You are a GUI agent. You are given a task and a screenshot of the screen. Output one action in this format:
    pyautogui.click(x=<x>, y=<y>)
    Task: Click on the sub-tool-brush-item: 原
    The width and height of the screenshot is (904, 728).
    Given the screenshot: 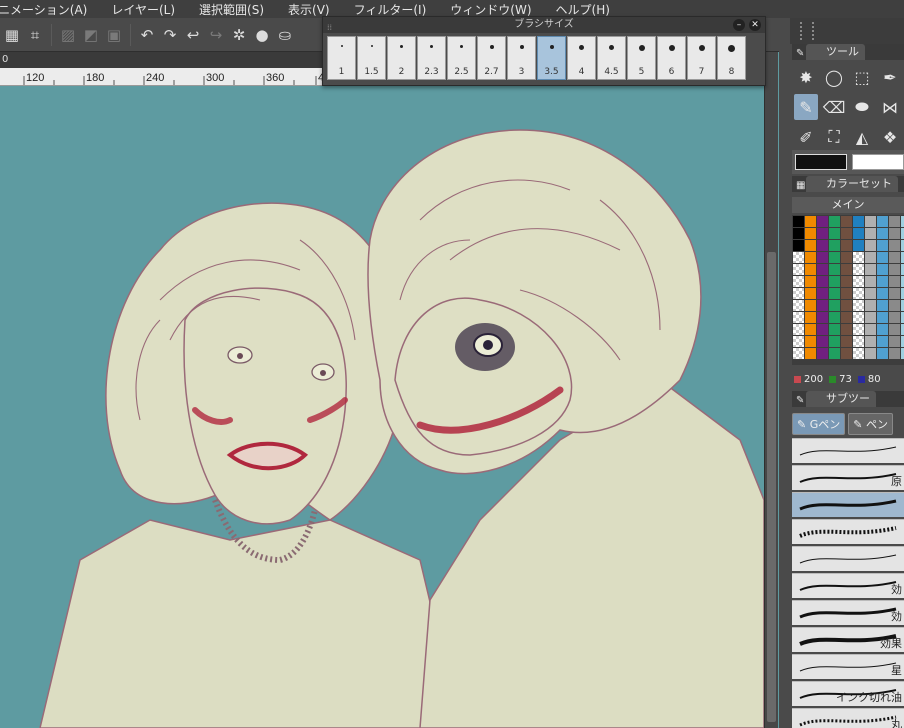 What is the action you would take?
    pyautogui.click(x=848, y=477)
    